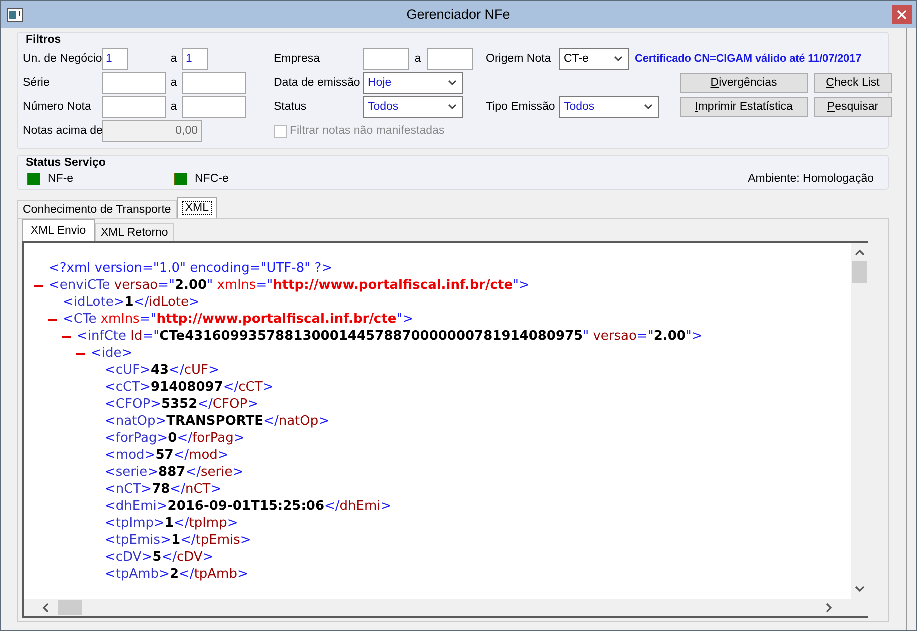 The height and width of the screenshot is (631, 917). Describe the element at coordinates (62, 131) in the screenshot. I see `field-label: Notas acima de` at that location.